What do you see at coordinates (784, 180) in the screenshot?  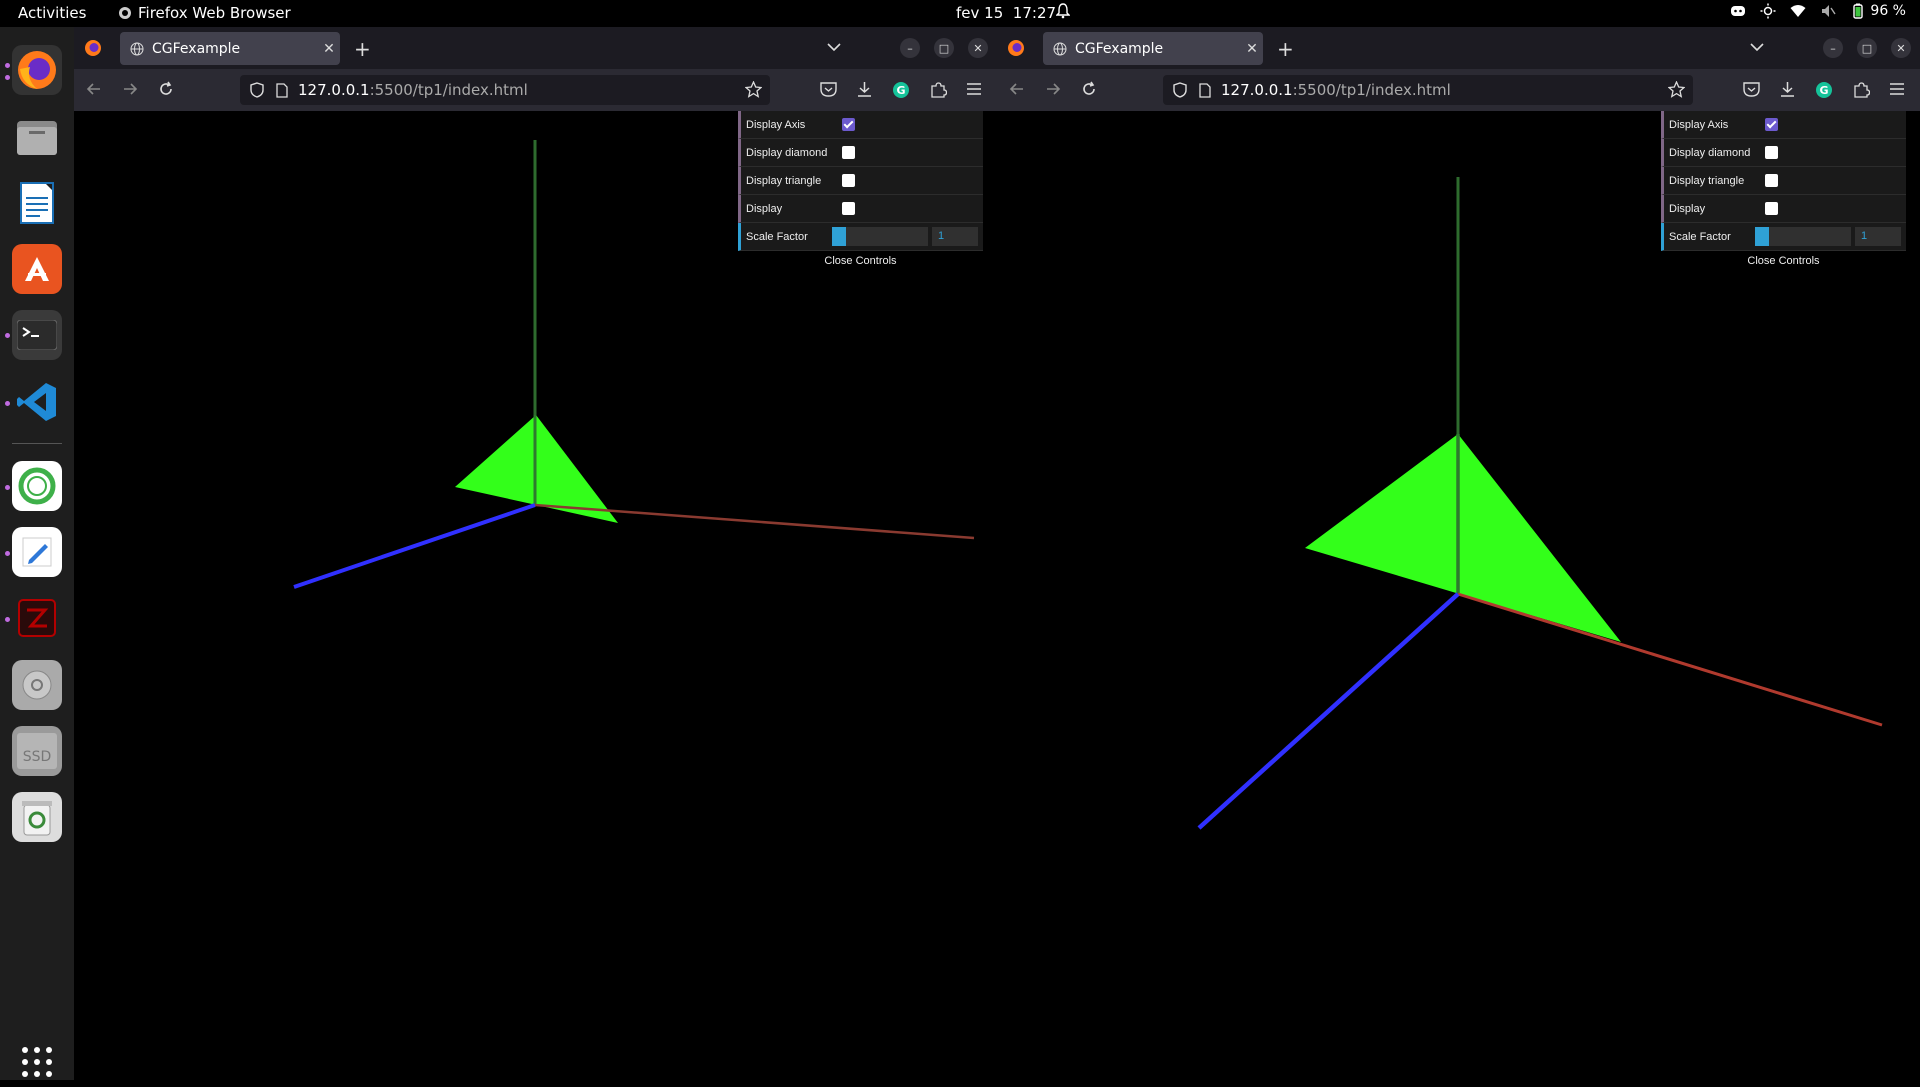 I see `gui-label: Display triangle` at bounding box center [784, 180].